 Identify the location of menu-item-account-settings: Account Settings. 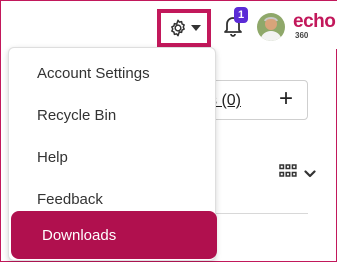
(112, 73).